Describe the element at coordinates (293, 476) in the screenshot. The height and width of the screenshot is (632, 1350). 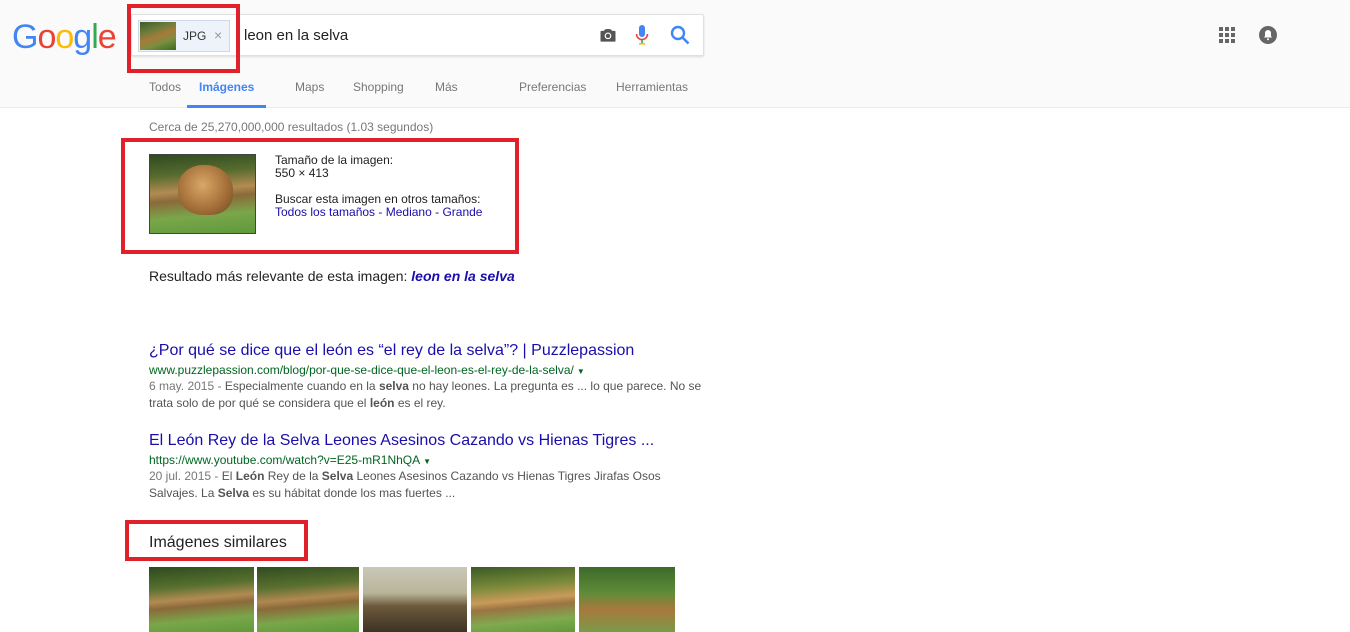
I see `snippet-text: Rey de la` at that location.